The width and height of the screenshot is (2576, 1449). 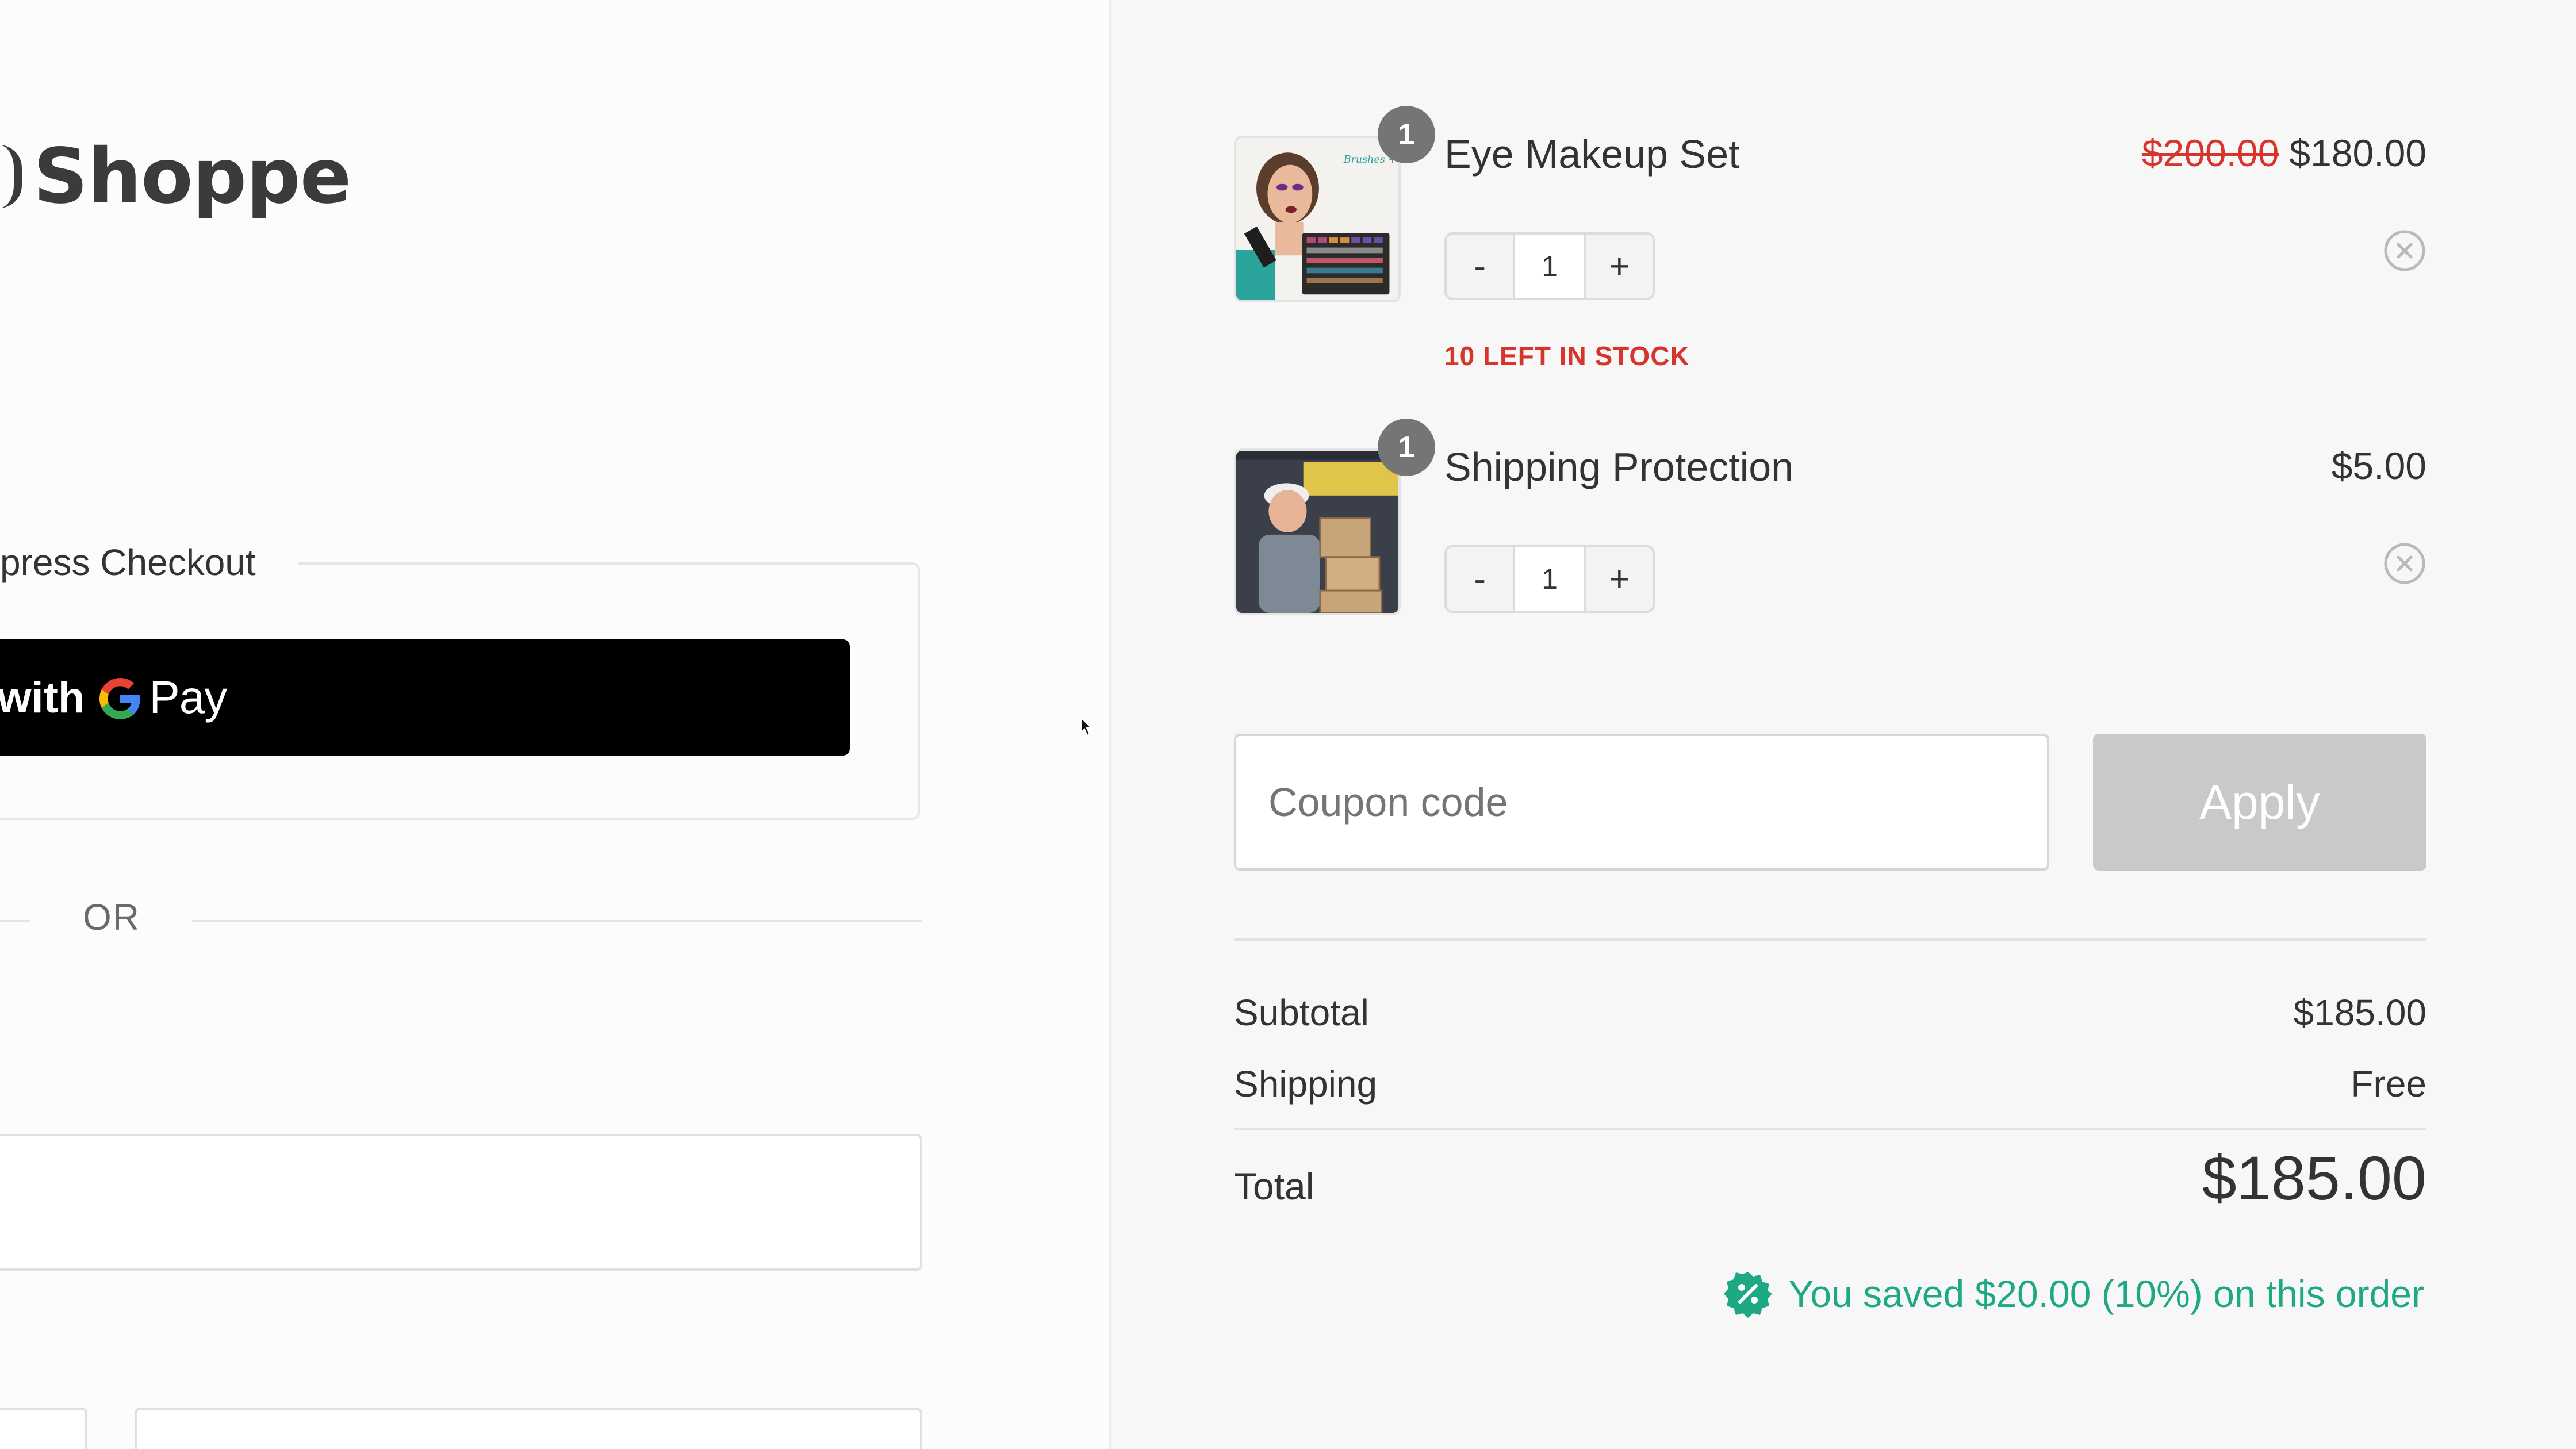 I want to click on google-pay-button: y with Pay, so click(x=425, y=697).